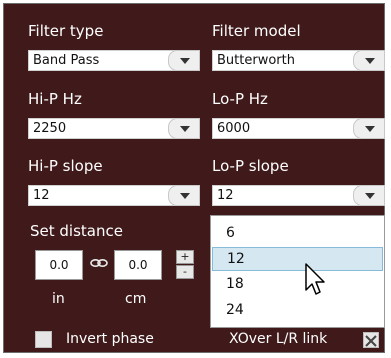 The image size is (391, 358). I want to click on dropdown-option: 18, so click(297, 285).